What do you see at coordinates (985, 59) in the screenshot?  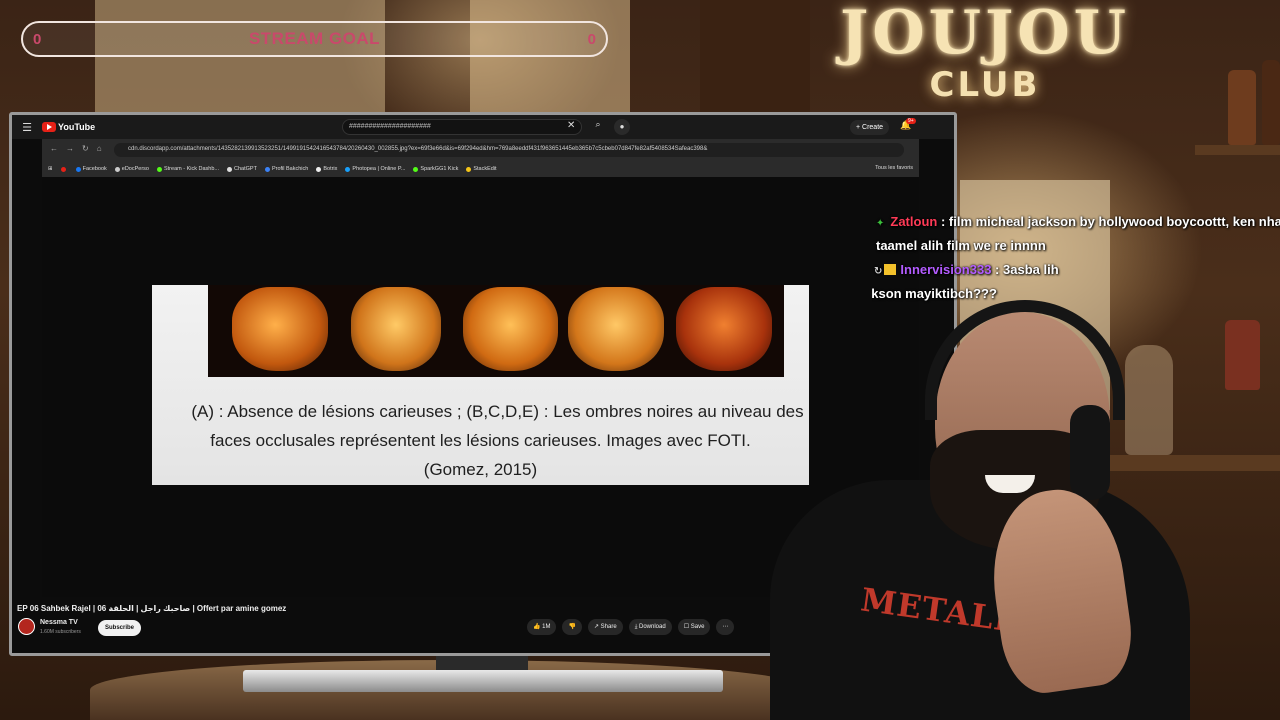 I see `channel-logo: JOUJOU CLUB` at bounding box center [985, 59].